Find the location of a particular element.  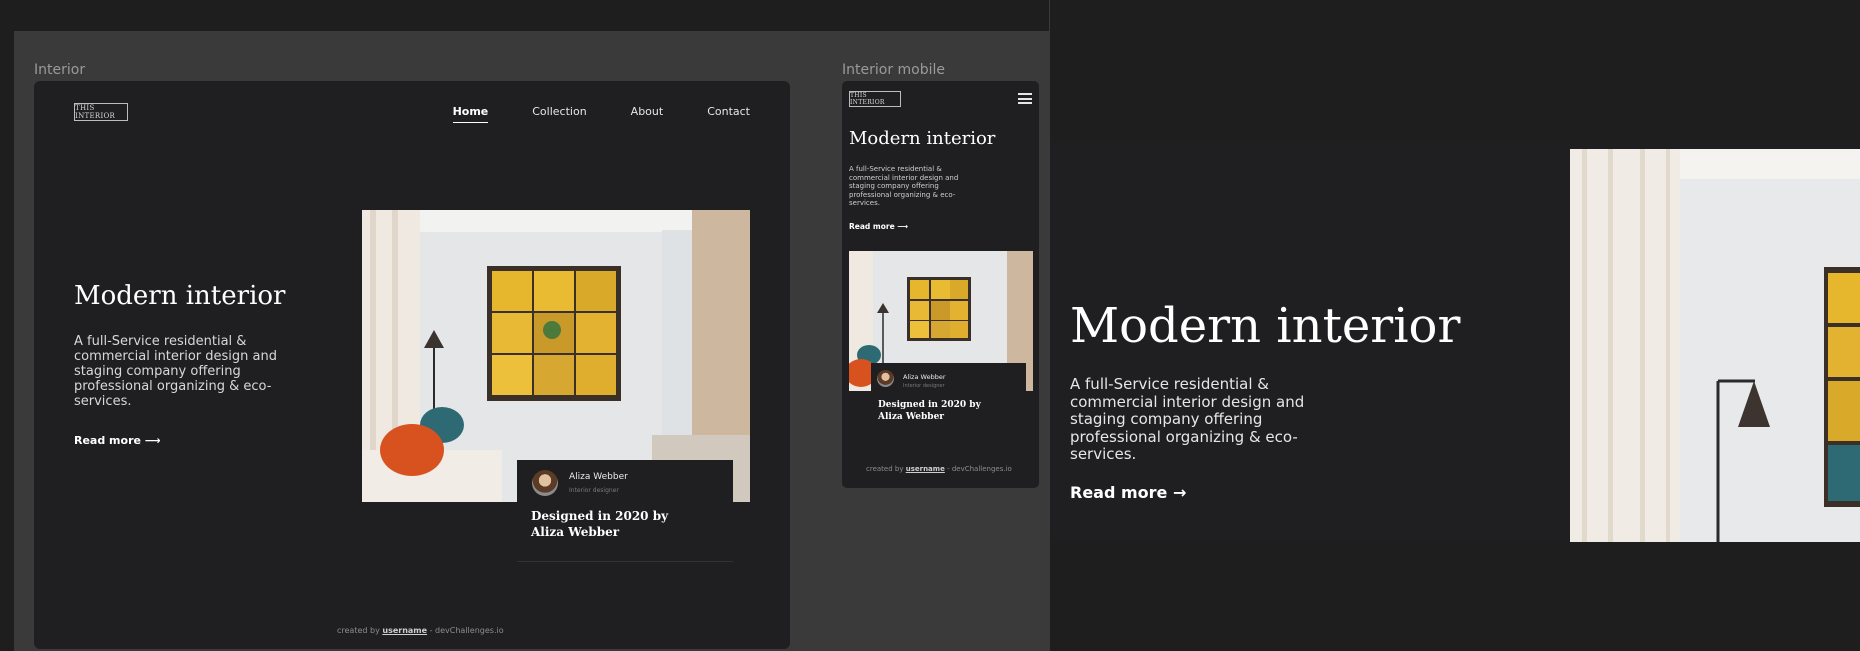

nav-home: Home is located at coordinates (470, 114).